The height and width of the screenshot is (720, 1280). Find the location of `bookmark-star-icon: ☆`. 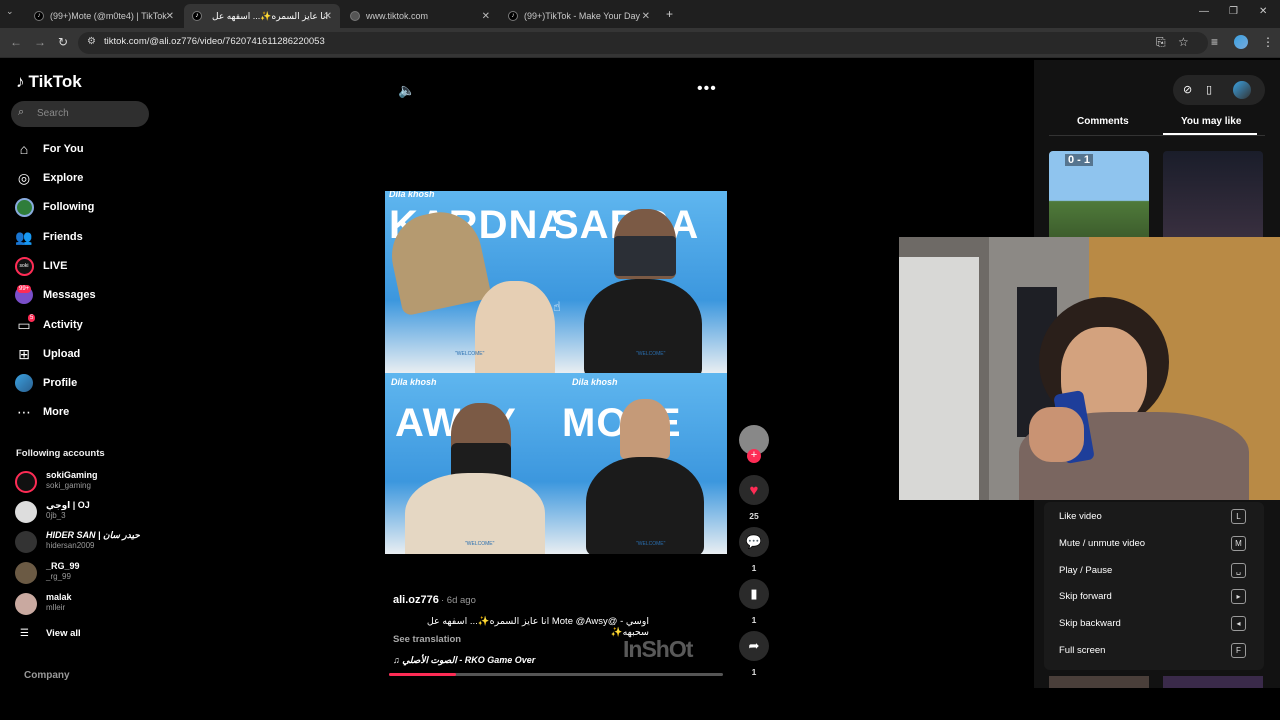

bookmark-star-icon: ☆ is located at coordinates (1183, 42).